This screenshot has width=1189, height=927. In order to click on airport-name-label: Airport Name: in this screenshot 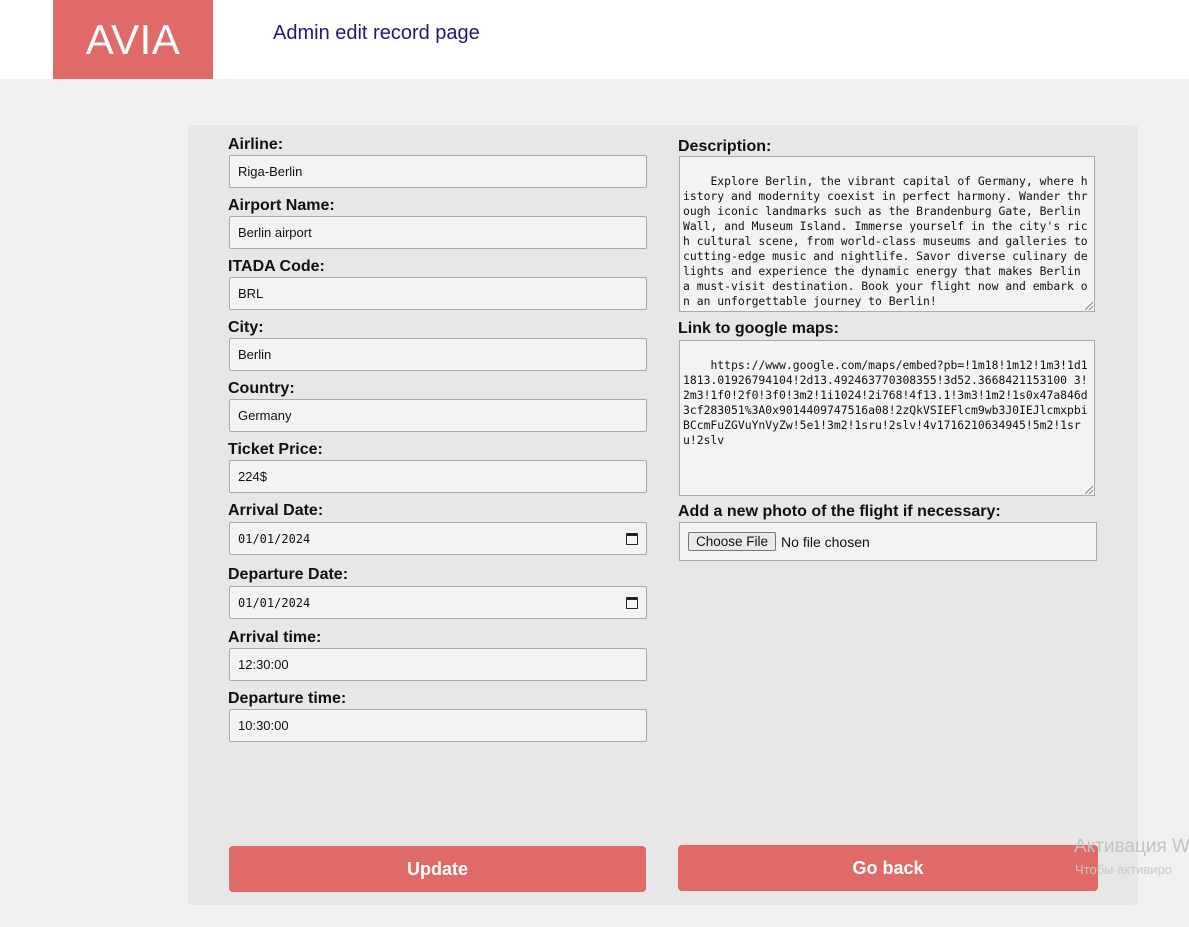, I will do `click(281, 205)`.